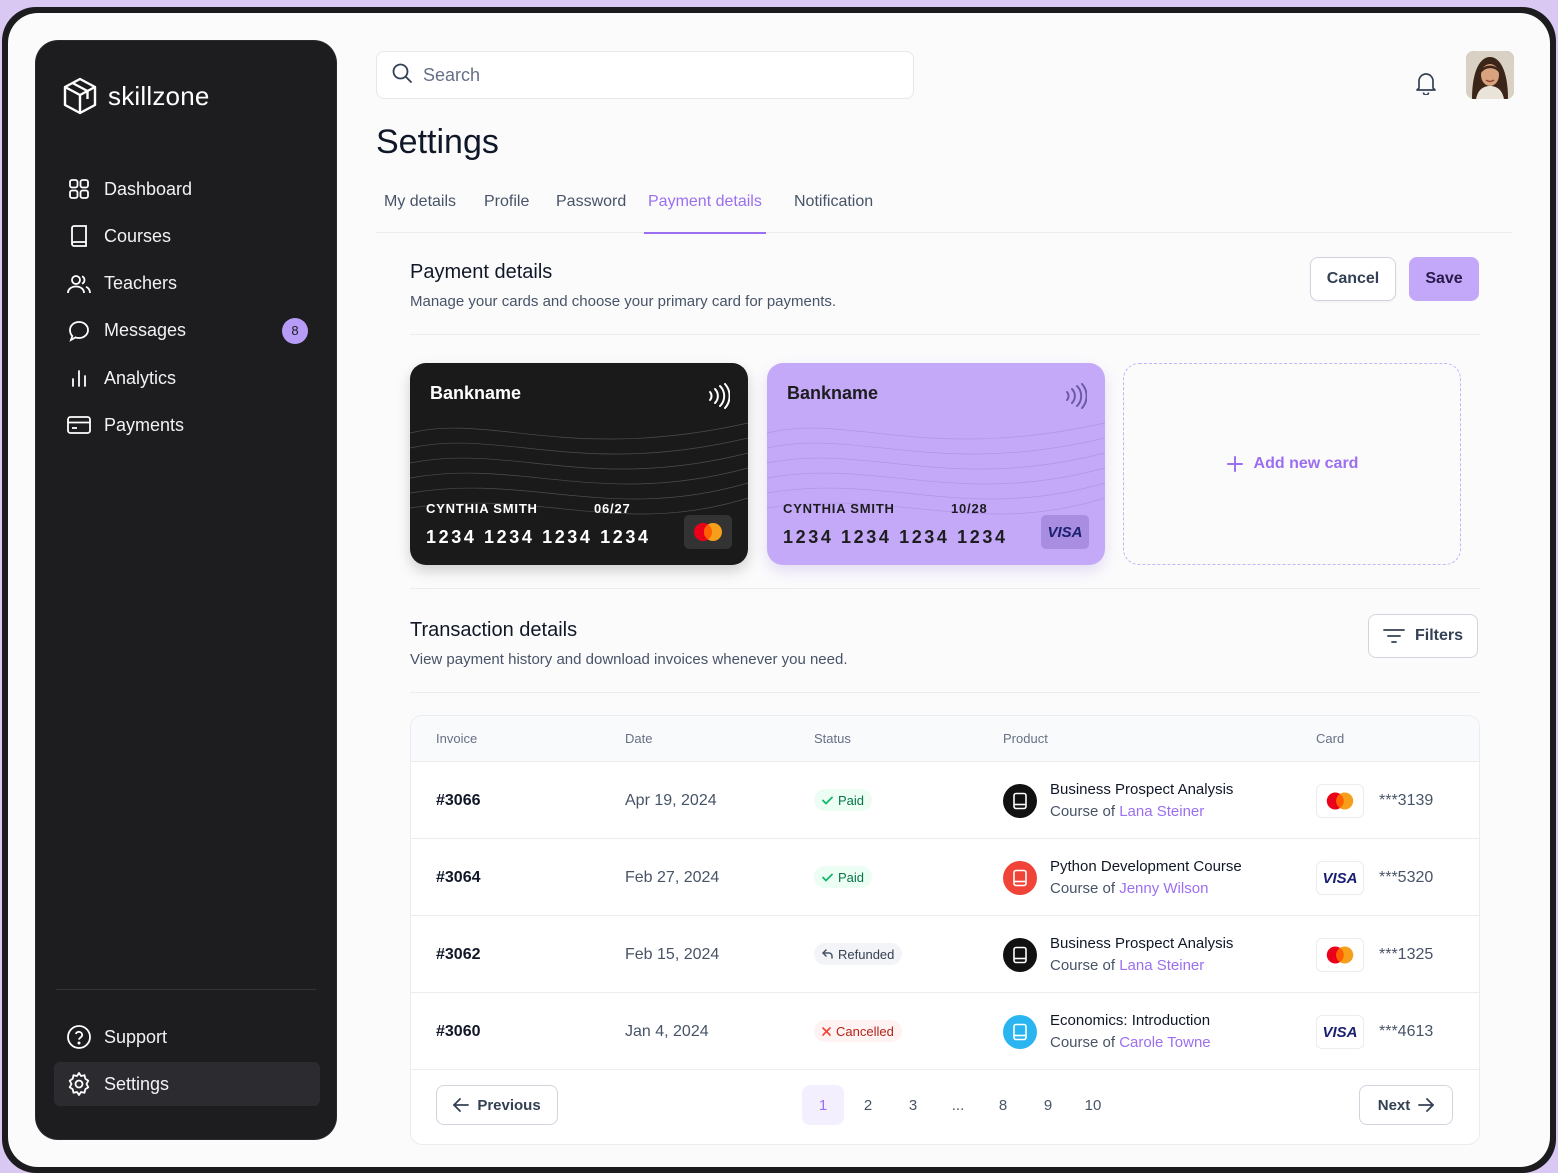 Image resolution: width=1558 pixels, height=1173 pixels. Describe the element at coordinates (187, 331) in the screenshot. I see `sidebar-item-messages: Messages 8` at that location.